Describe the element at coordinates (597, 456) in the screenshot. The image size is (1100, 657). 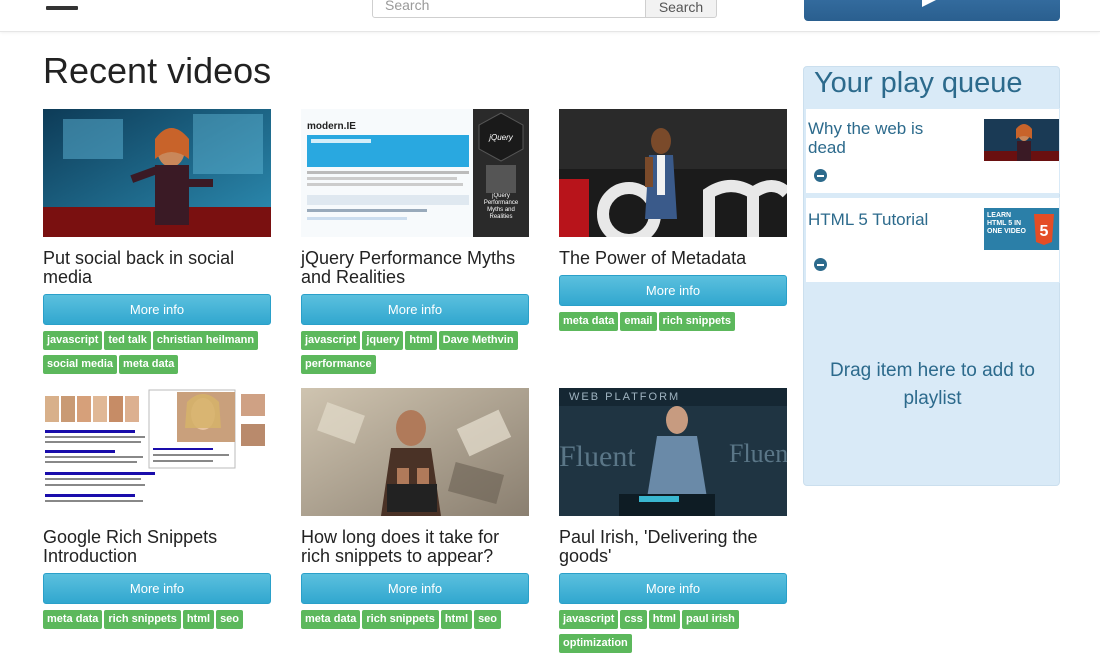
I see `fluent-label: Fluent` at that location.